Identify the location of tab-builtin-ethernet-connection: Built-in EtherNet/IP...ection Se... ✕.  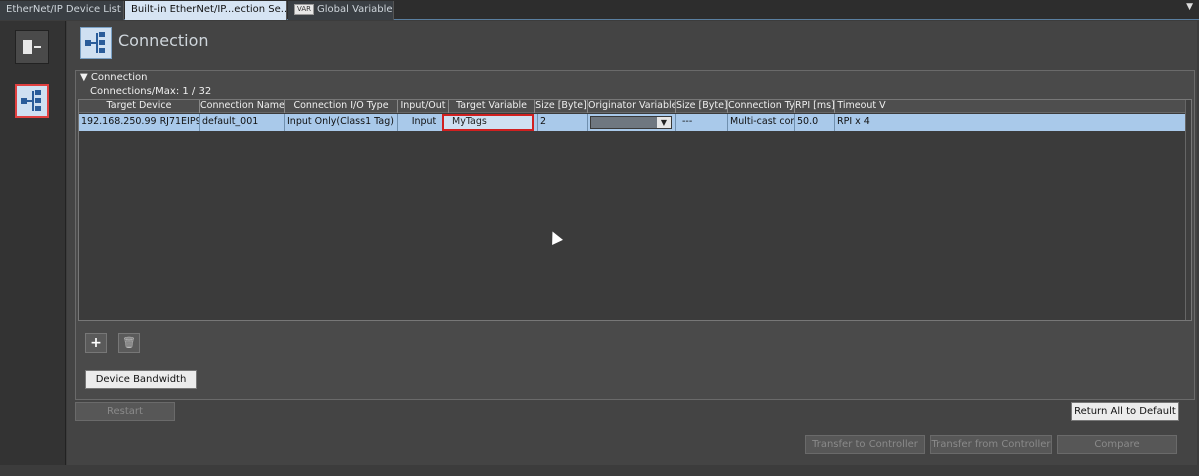
(206, 10).